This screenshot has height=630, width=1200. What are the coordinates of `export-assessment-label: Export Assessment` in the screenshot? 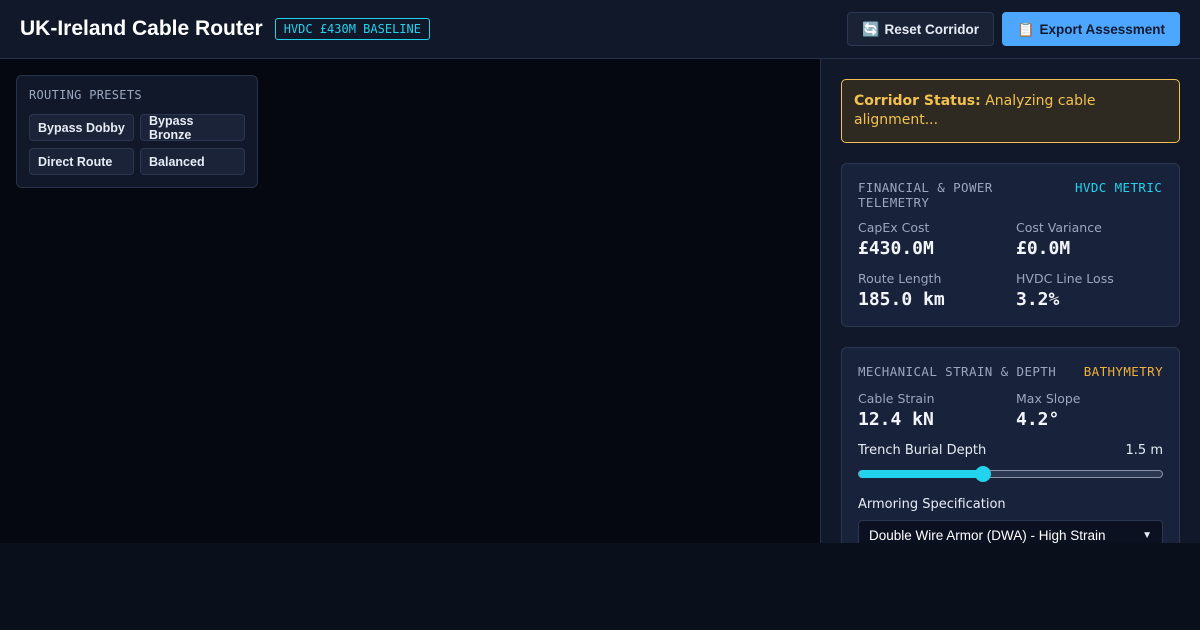 It's located at (1102, 29).